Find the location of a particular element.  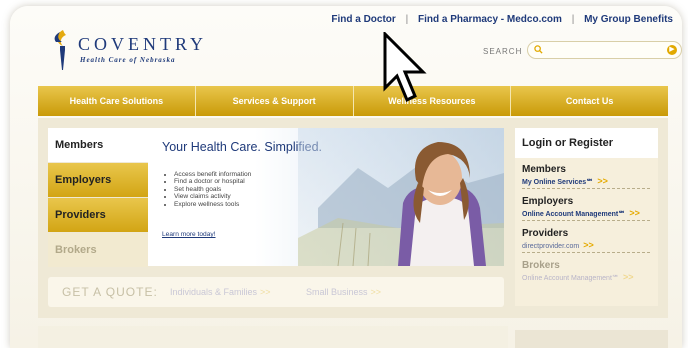

my-online-services-label: My Online Services℠ is located at coordinates (558, 182).